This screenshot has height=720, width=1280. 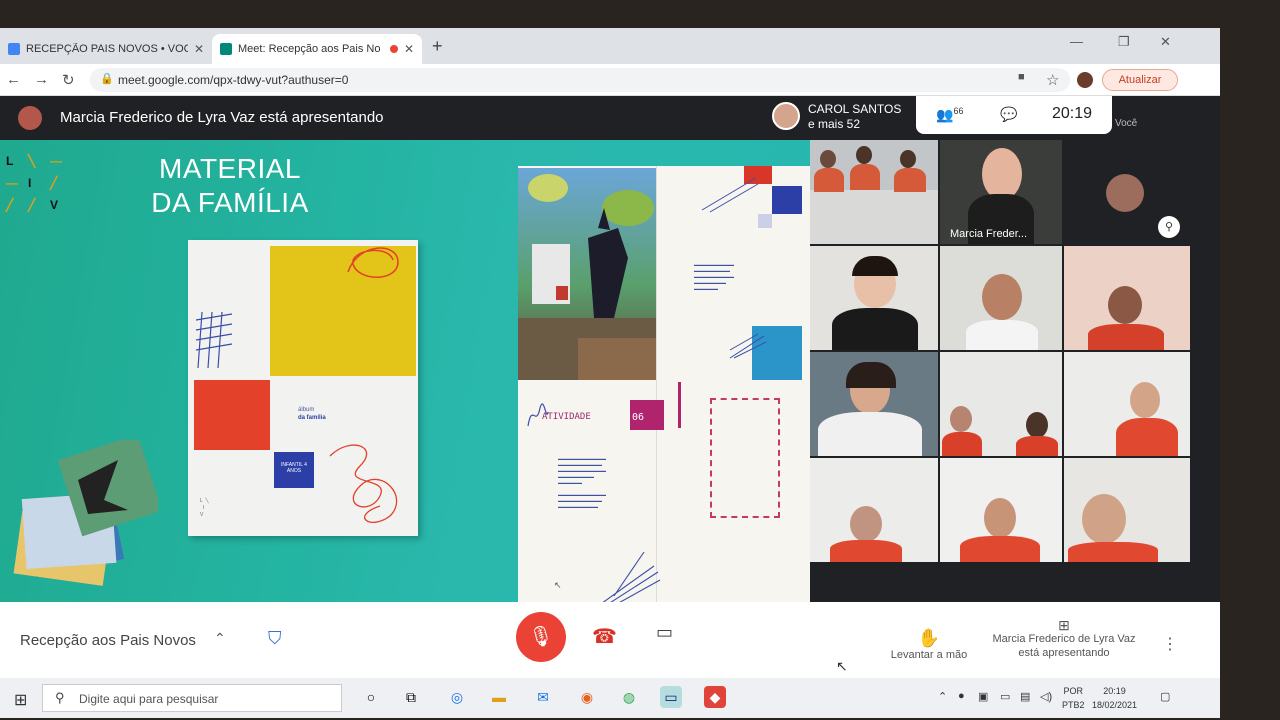 What do you see at coordinates (220, 638) in the screenshot?
I see `chevron-up-icon: ⌃` at bounding box center [220, 638].